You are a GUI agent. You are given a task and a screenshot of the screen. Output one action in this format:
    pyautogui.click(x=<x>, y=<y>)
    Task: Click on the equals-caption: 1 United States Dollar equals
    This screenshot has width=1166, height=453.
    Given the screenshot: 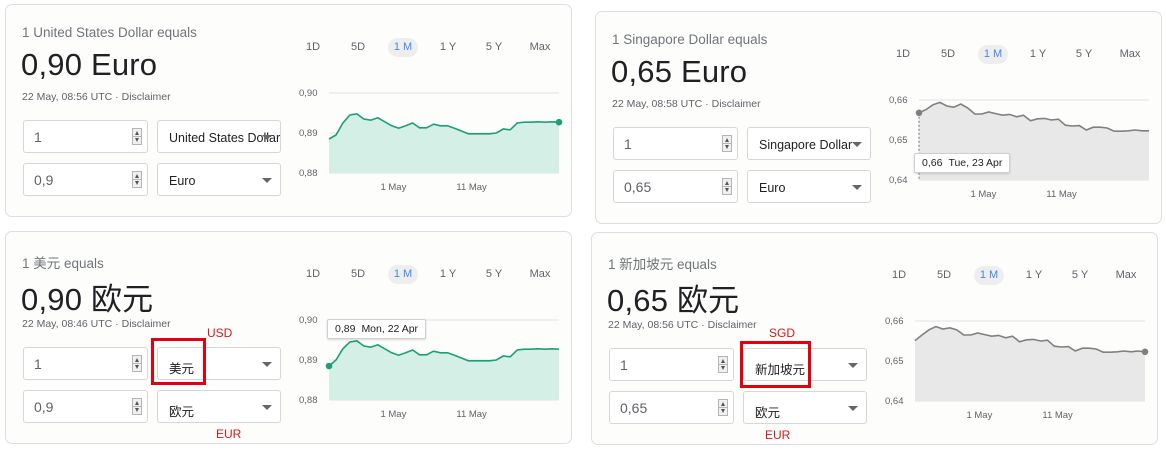 What is the action you would take?
    pyautogui.click(x=109, y=32)
    